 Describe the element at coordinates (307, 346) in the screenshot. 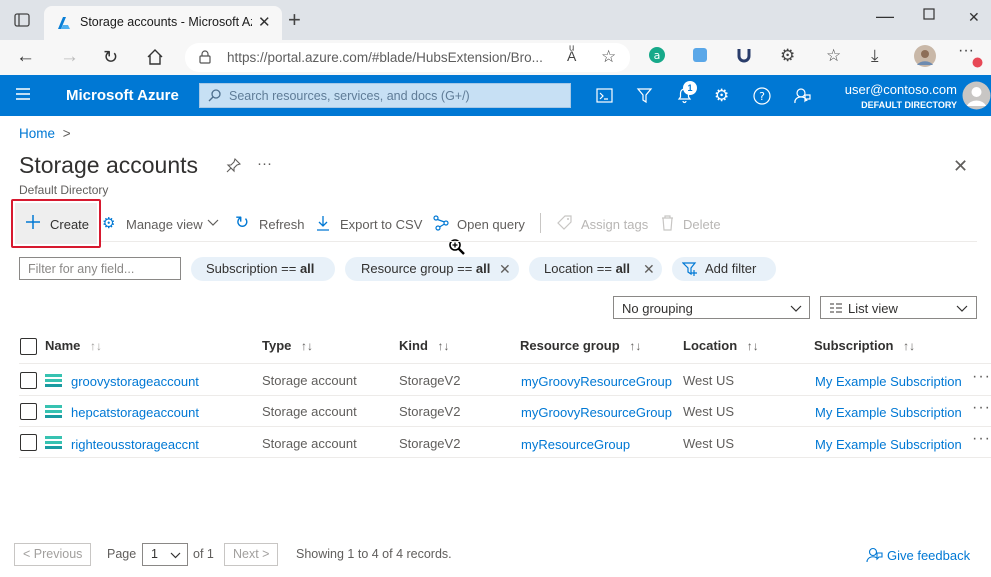

I see `sort-icon: ↑↓` at that location.